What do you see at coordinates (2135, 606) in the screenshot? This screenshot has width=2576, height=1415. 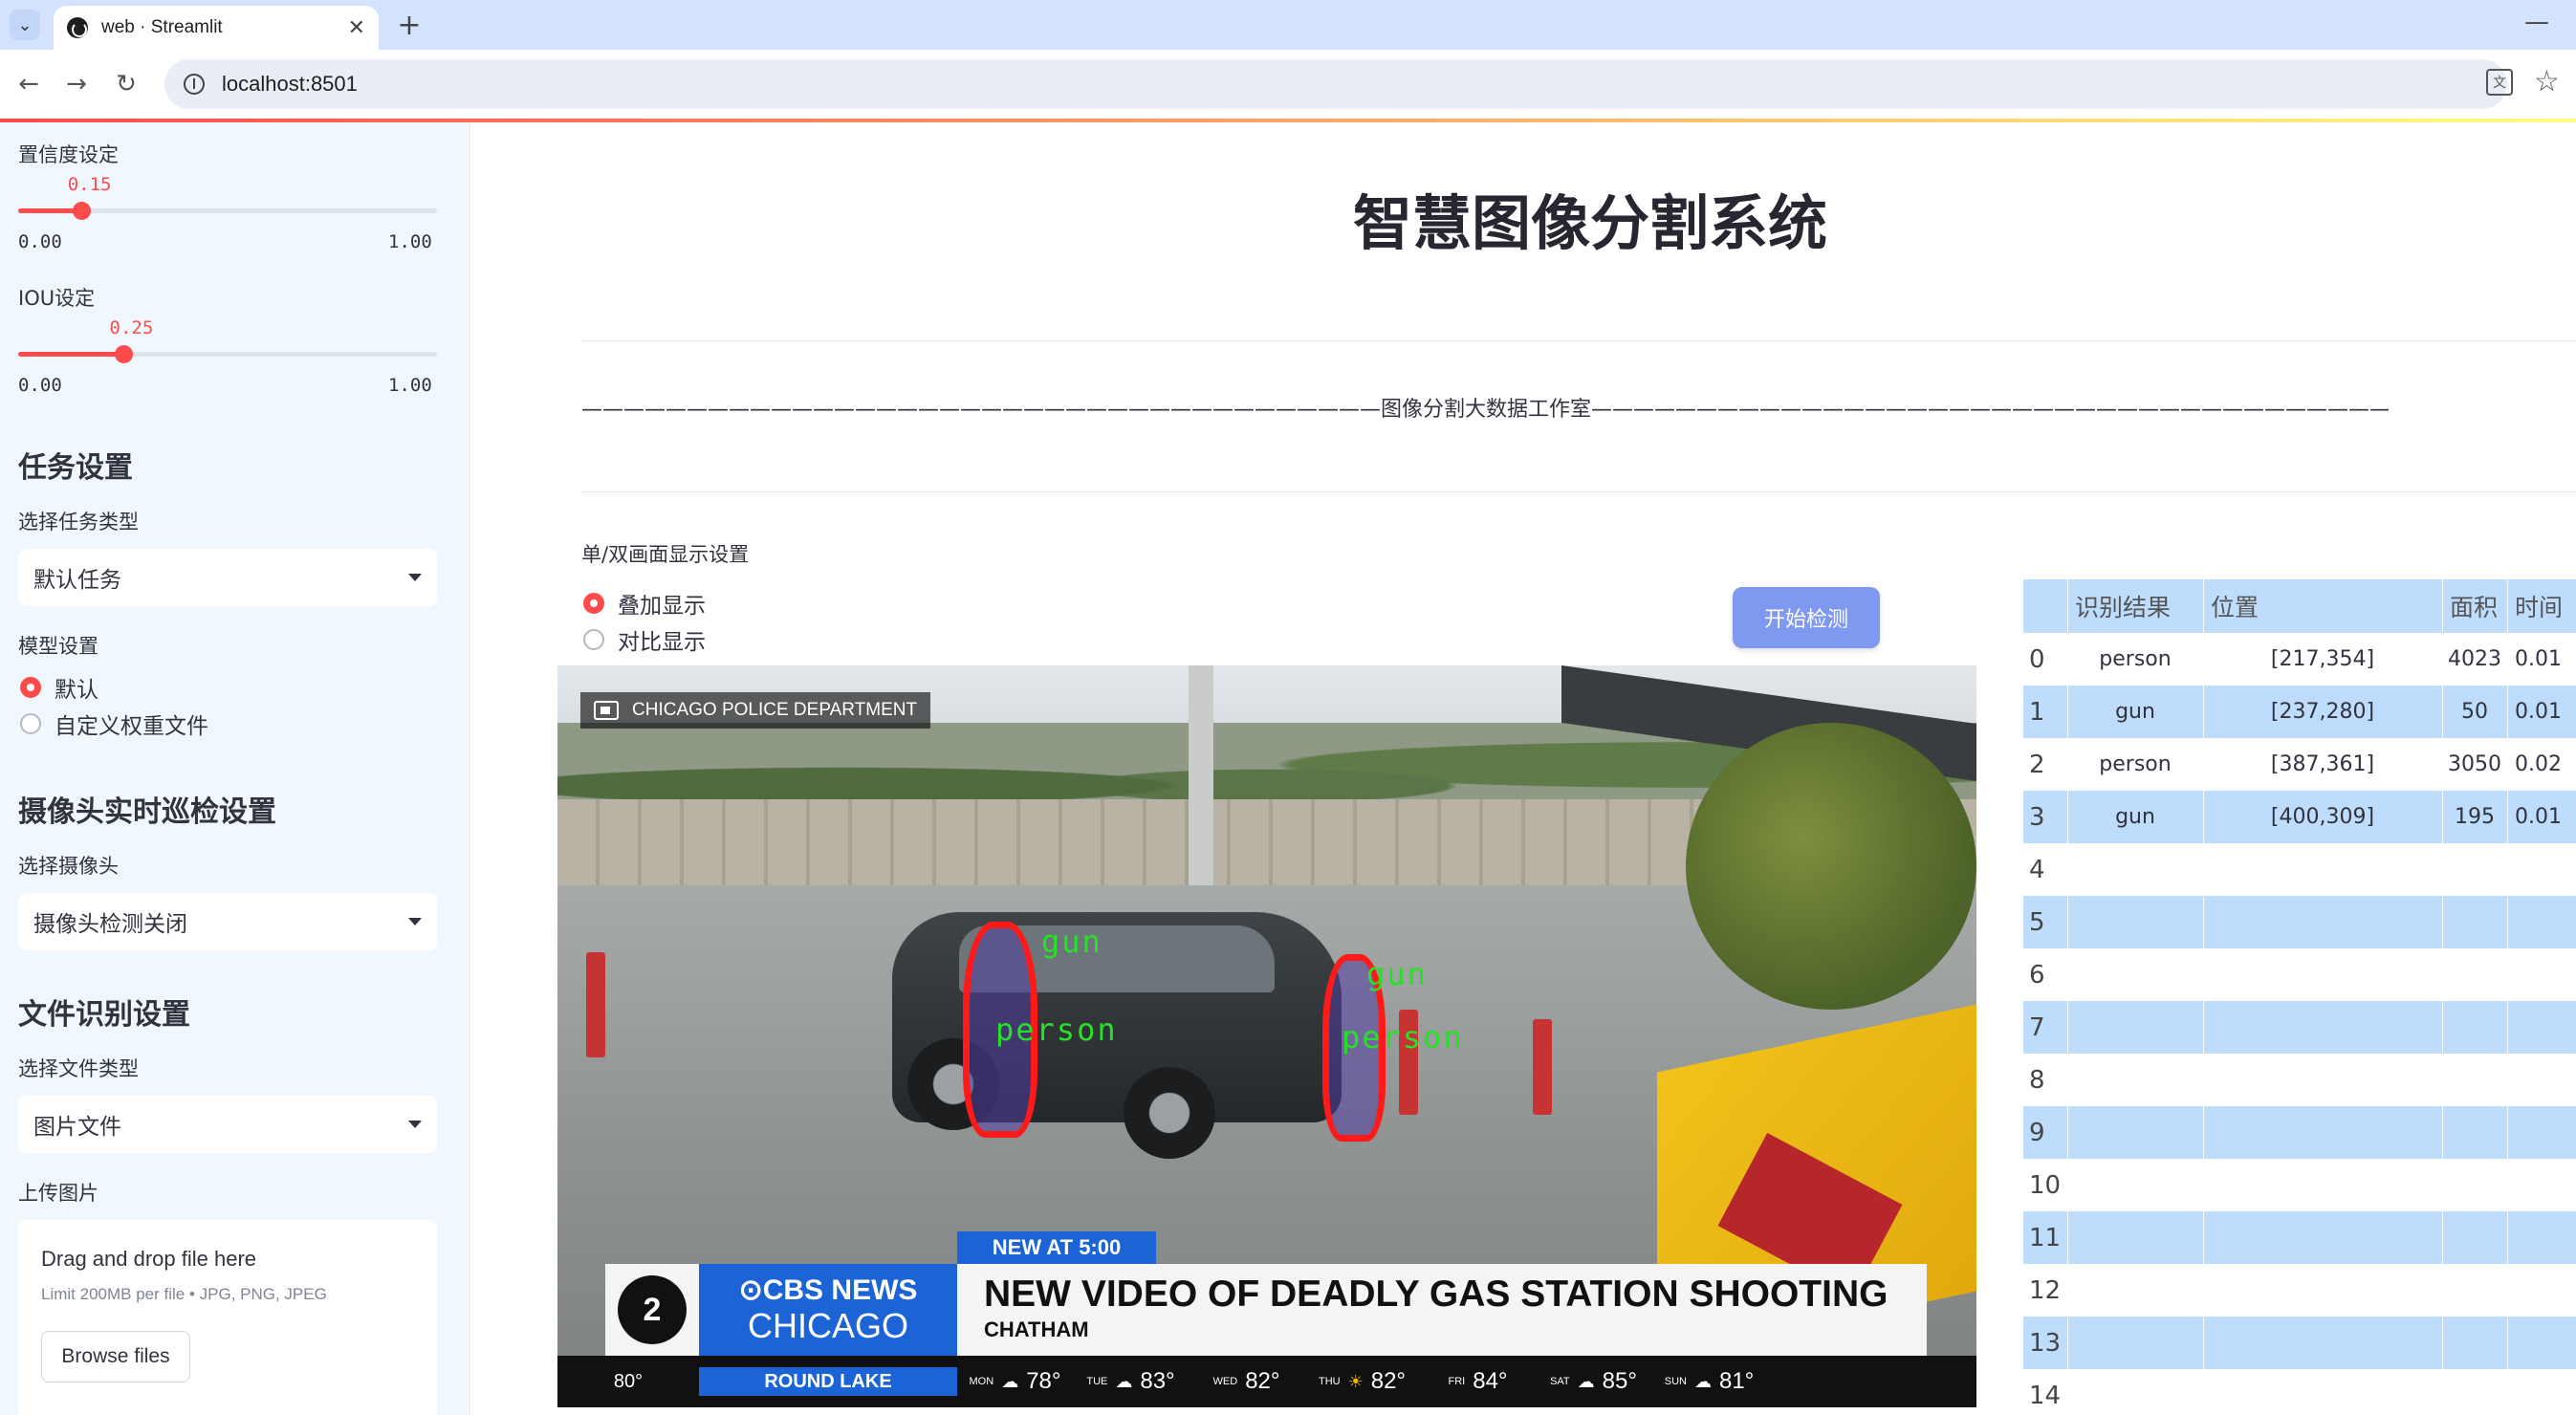 I see `table-header-cell: 识别结果` at bounding box center [2135, 606].